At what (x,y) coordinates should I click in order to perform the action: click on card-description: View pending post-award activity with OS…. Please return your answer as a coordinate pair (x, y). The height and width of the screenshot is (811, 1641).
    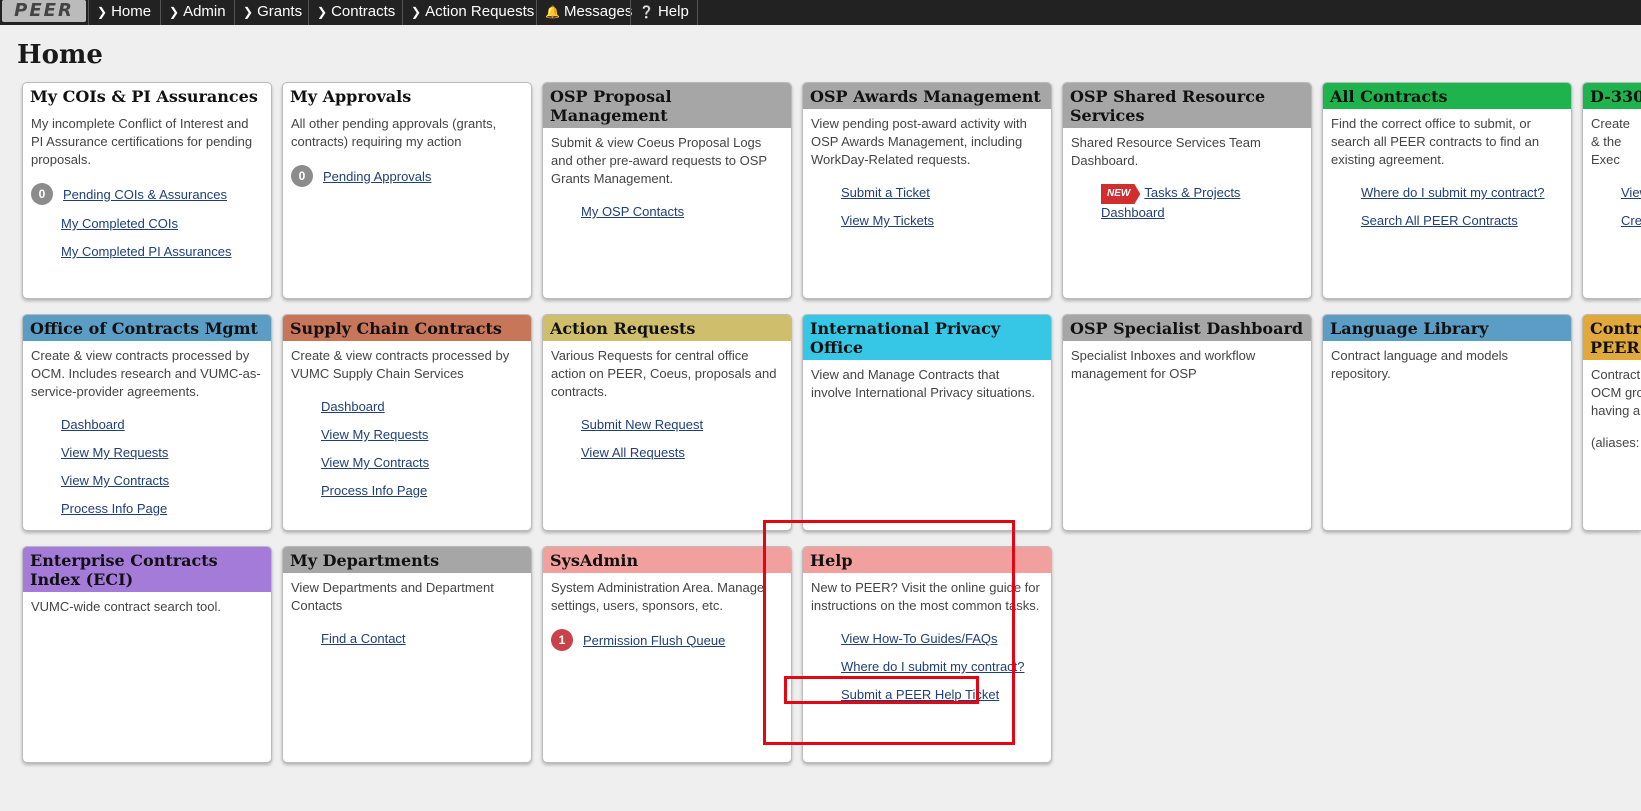
    Looking at the image, I should click on (919, 141).